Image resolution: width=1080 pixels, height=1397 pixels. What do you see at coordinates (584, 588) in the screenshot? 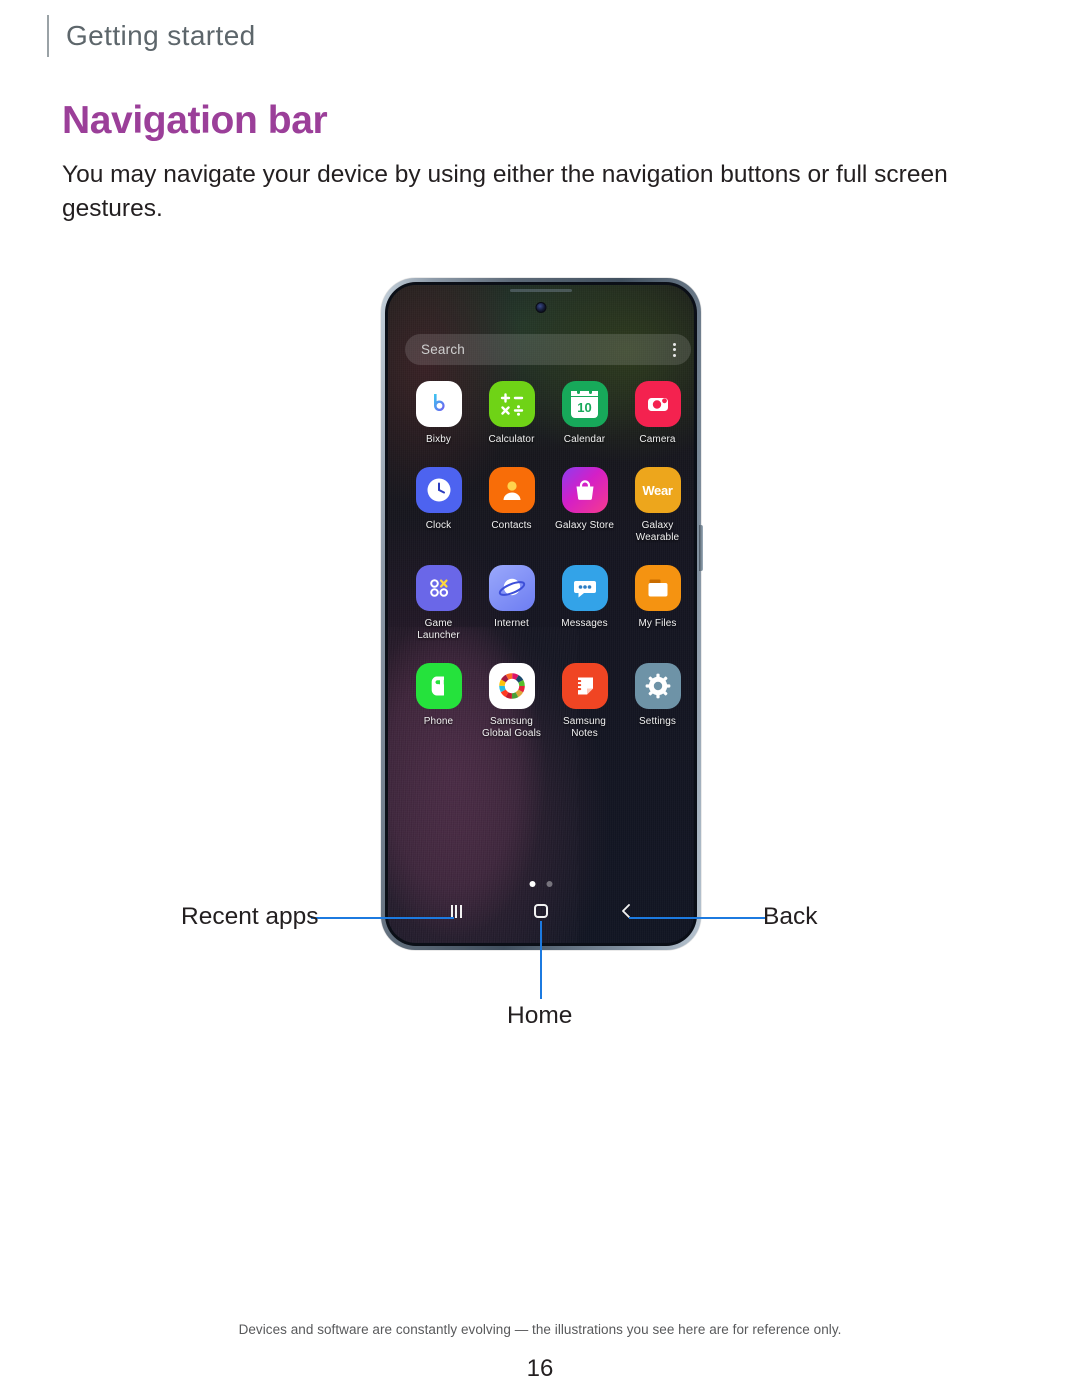
I see `messages-icon` at bounding box center [584, 588].